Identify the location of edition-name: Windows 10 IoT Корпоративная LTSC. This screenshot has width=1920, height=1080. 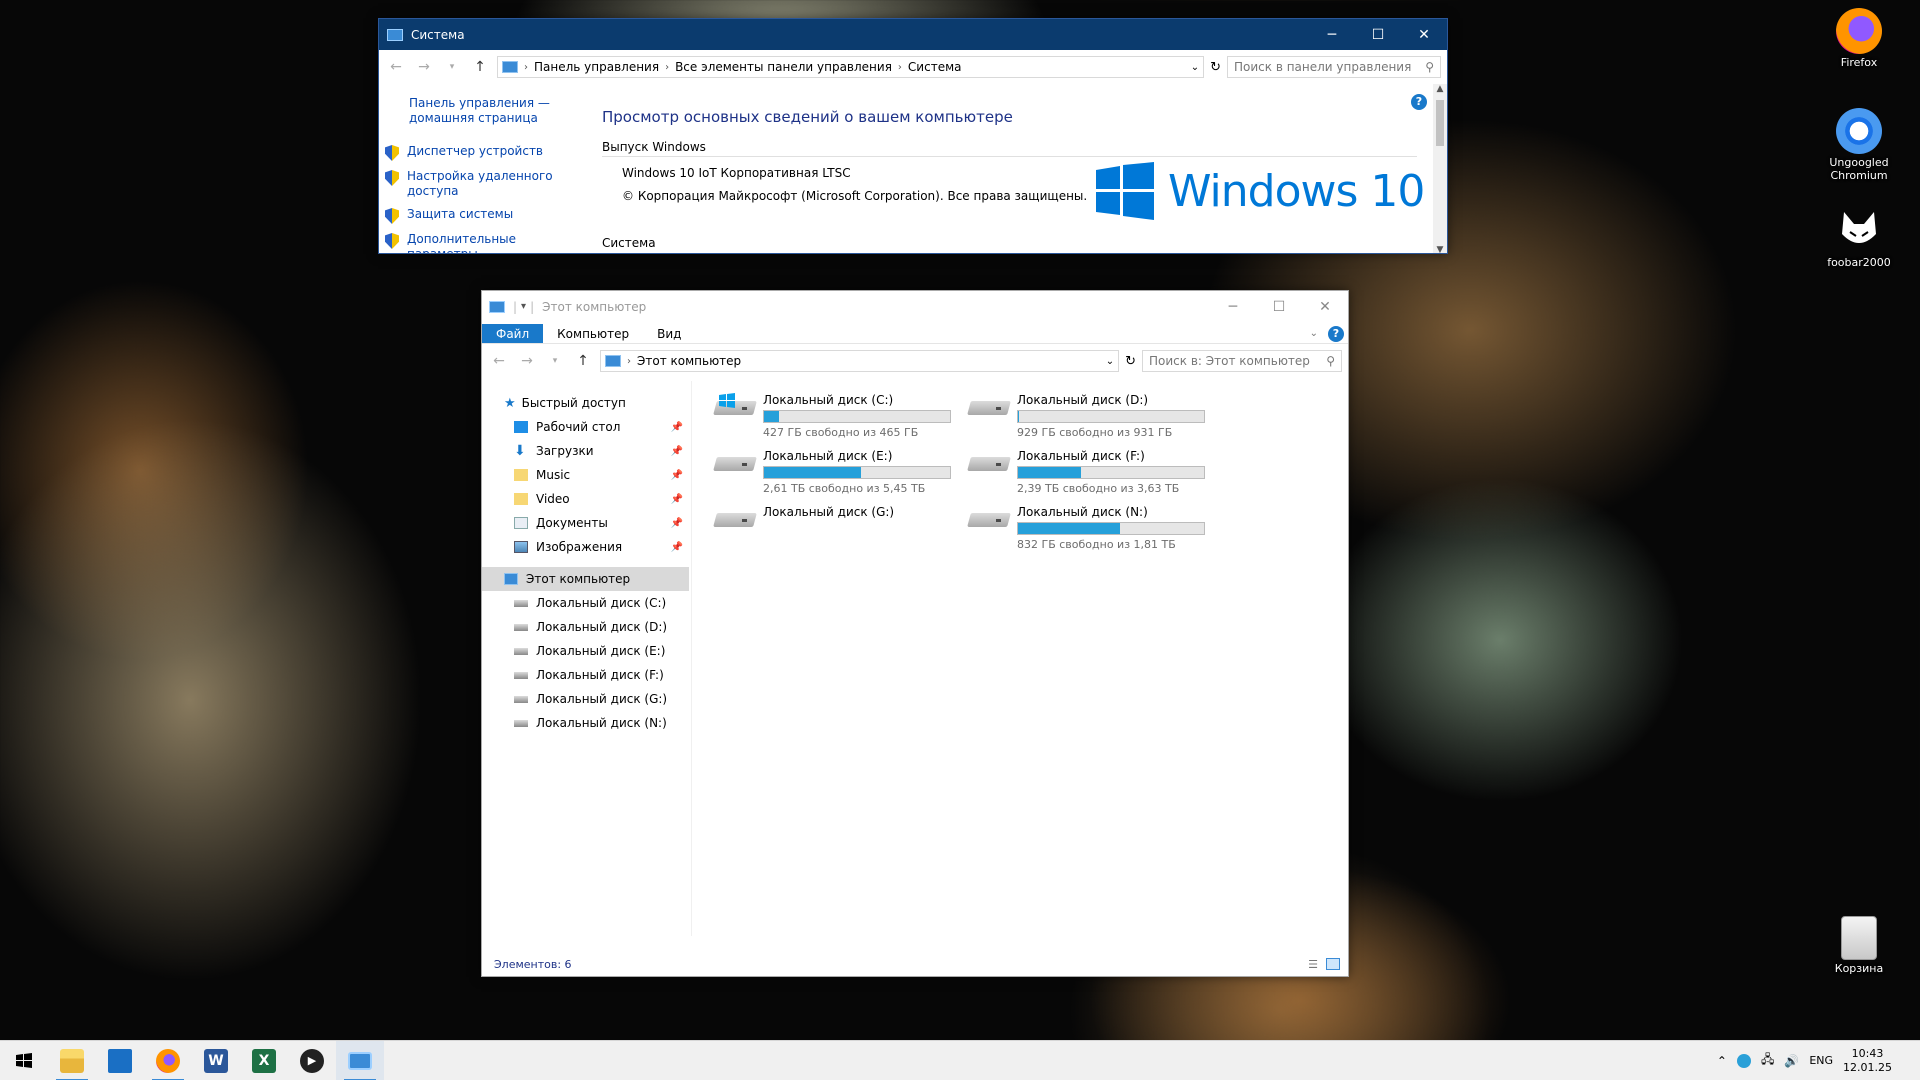
(736, 173).